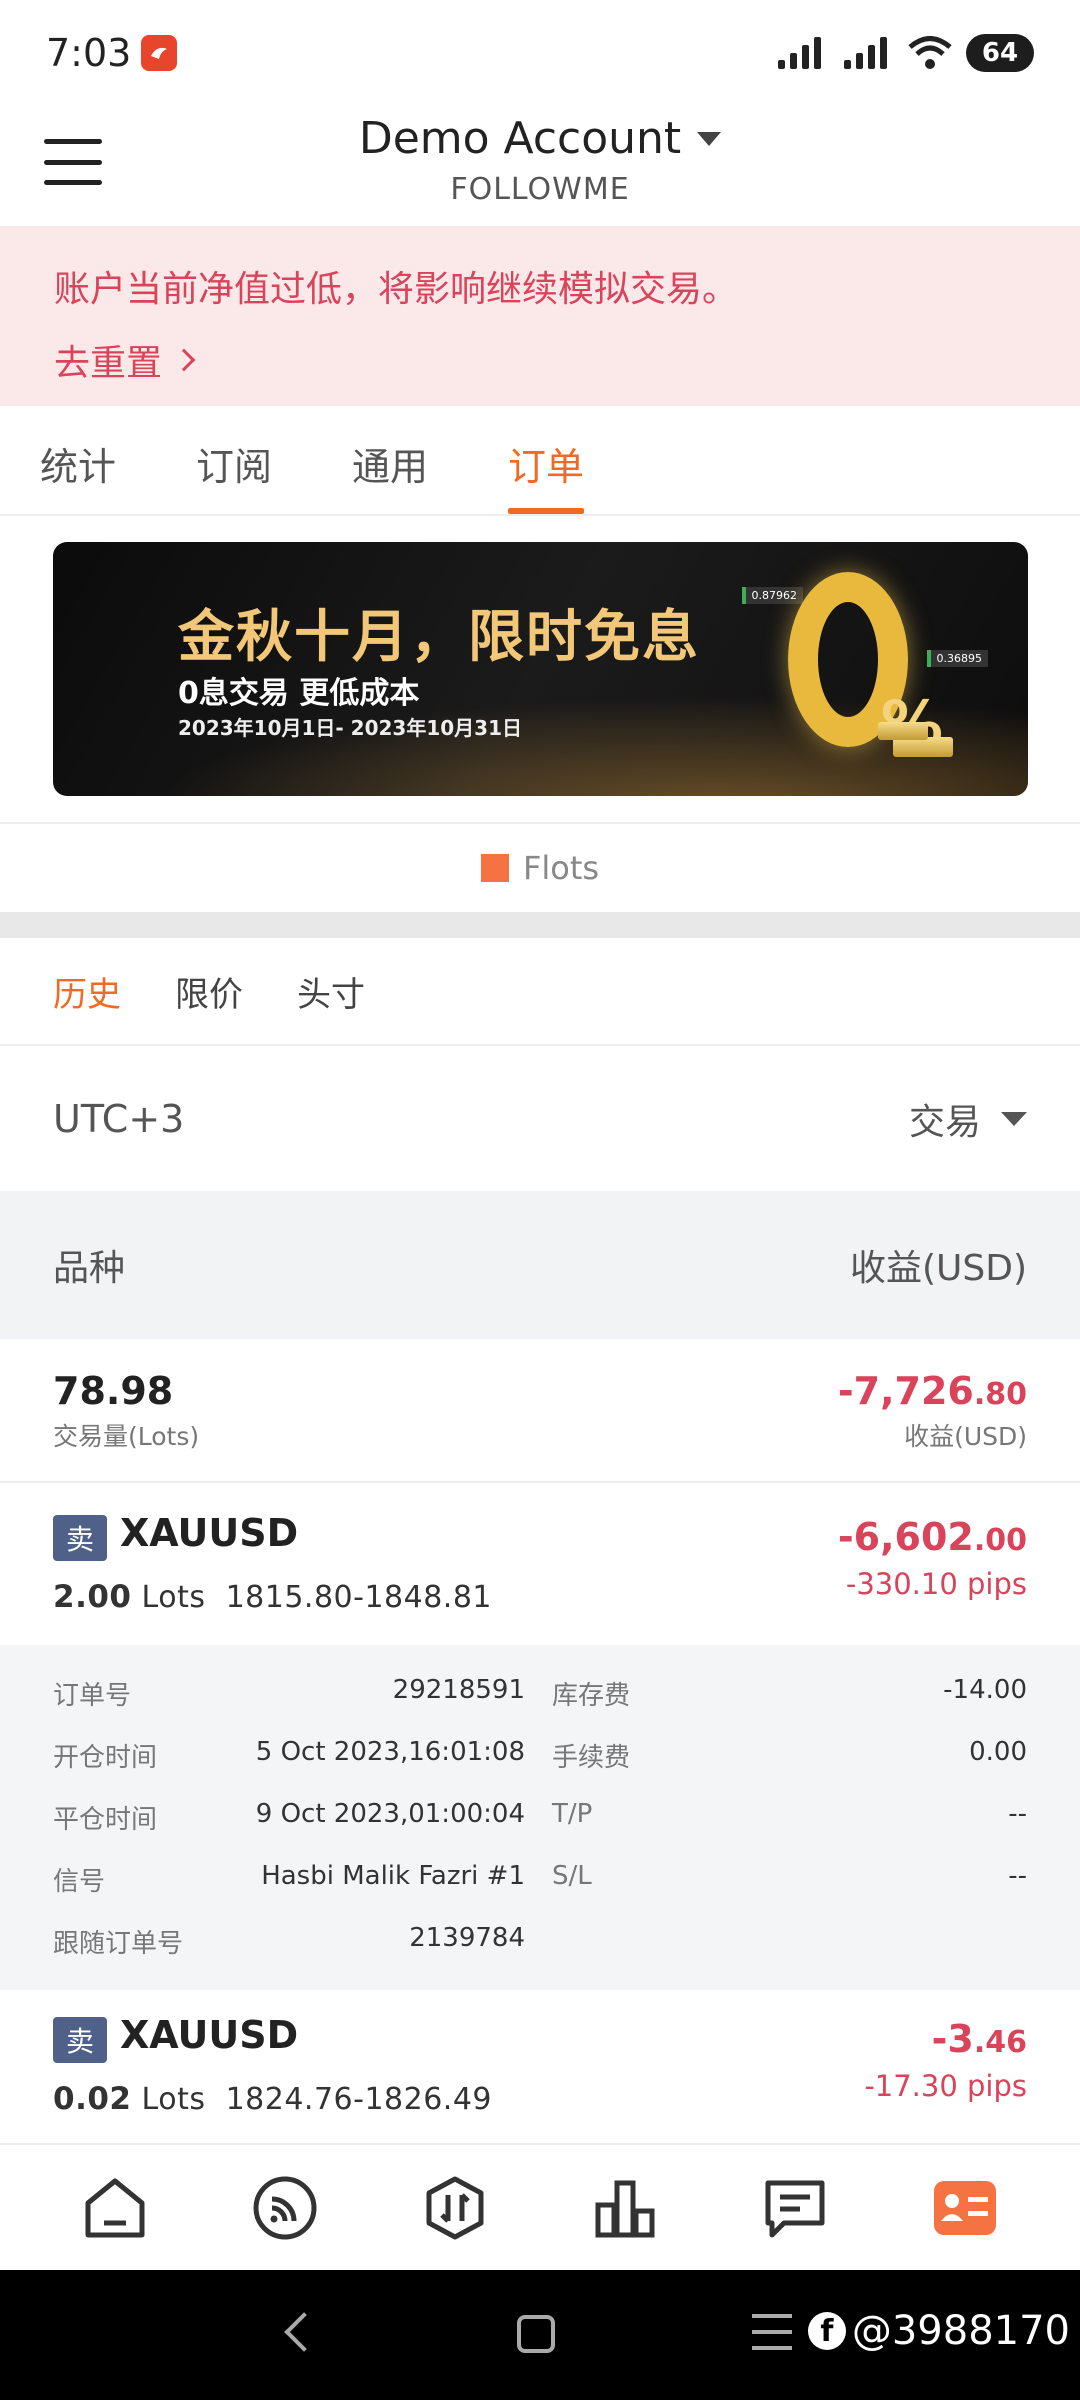  I want to click on signal-name: Hasbi Malik Fazri #1, so click(393, 1876).